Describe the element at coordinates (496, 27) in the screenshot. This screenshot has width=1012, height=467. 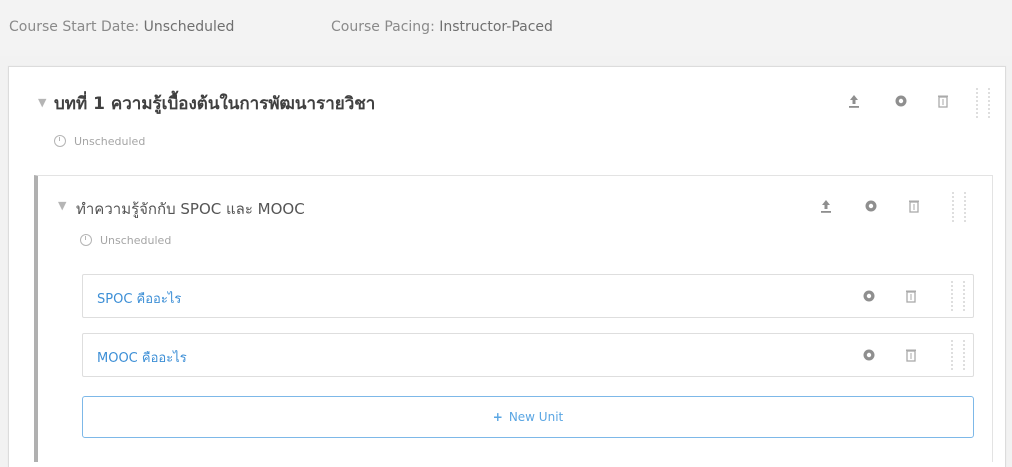
I see `course-pacing-value: Instructor-Paced` at that location.